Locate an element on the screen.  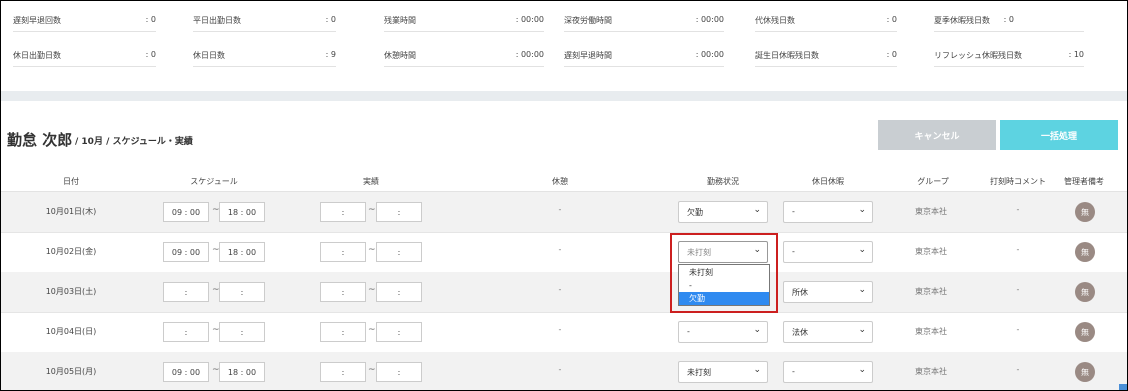
stat-weekday-work-days: 平日出勤日数: 0 is located at coordinates (264, 21).